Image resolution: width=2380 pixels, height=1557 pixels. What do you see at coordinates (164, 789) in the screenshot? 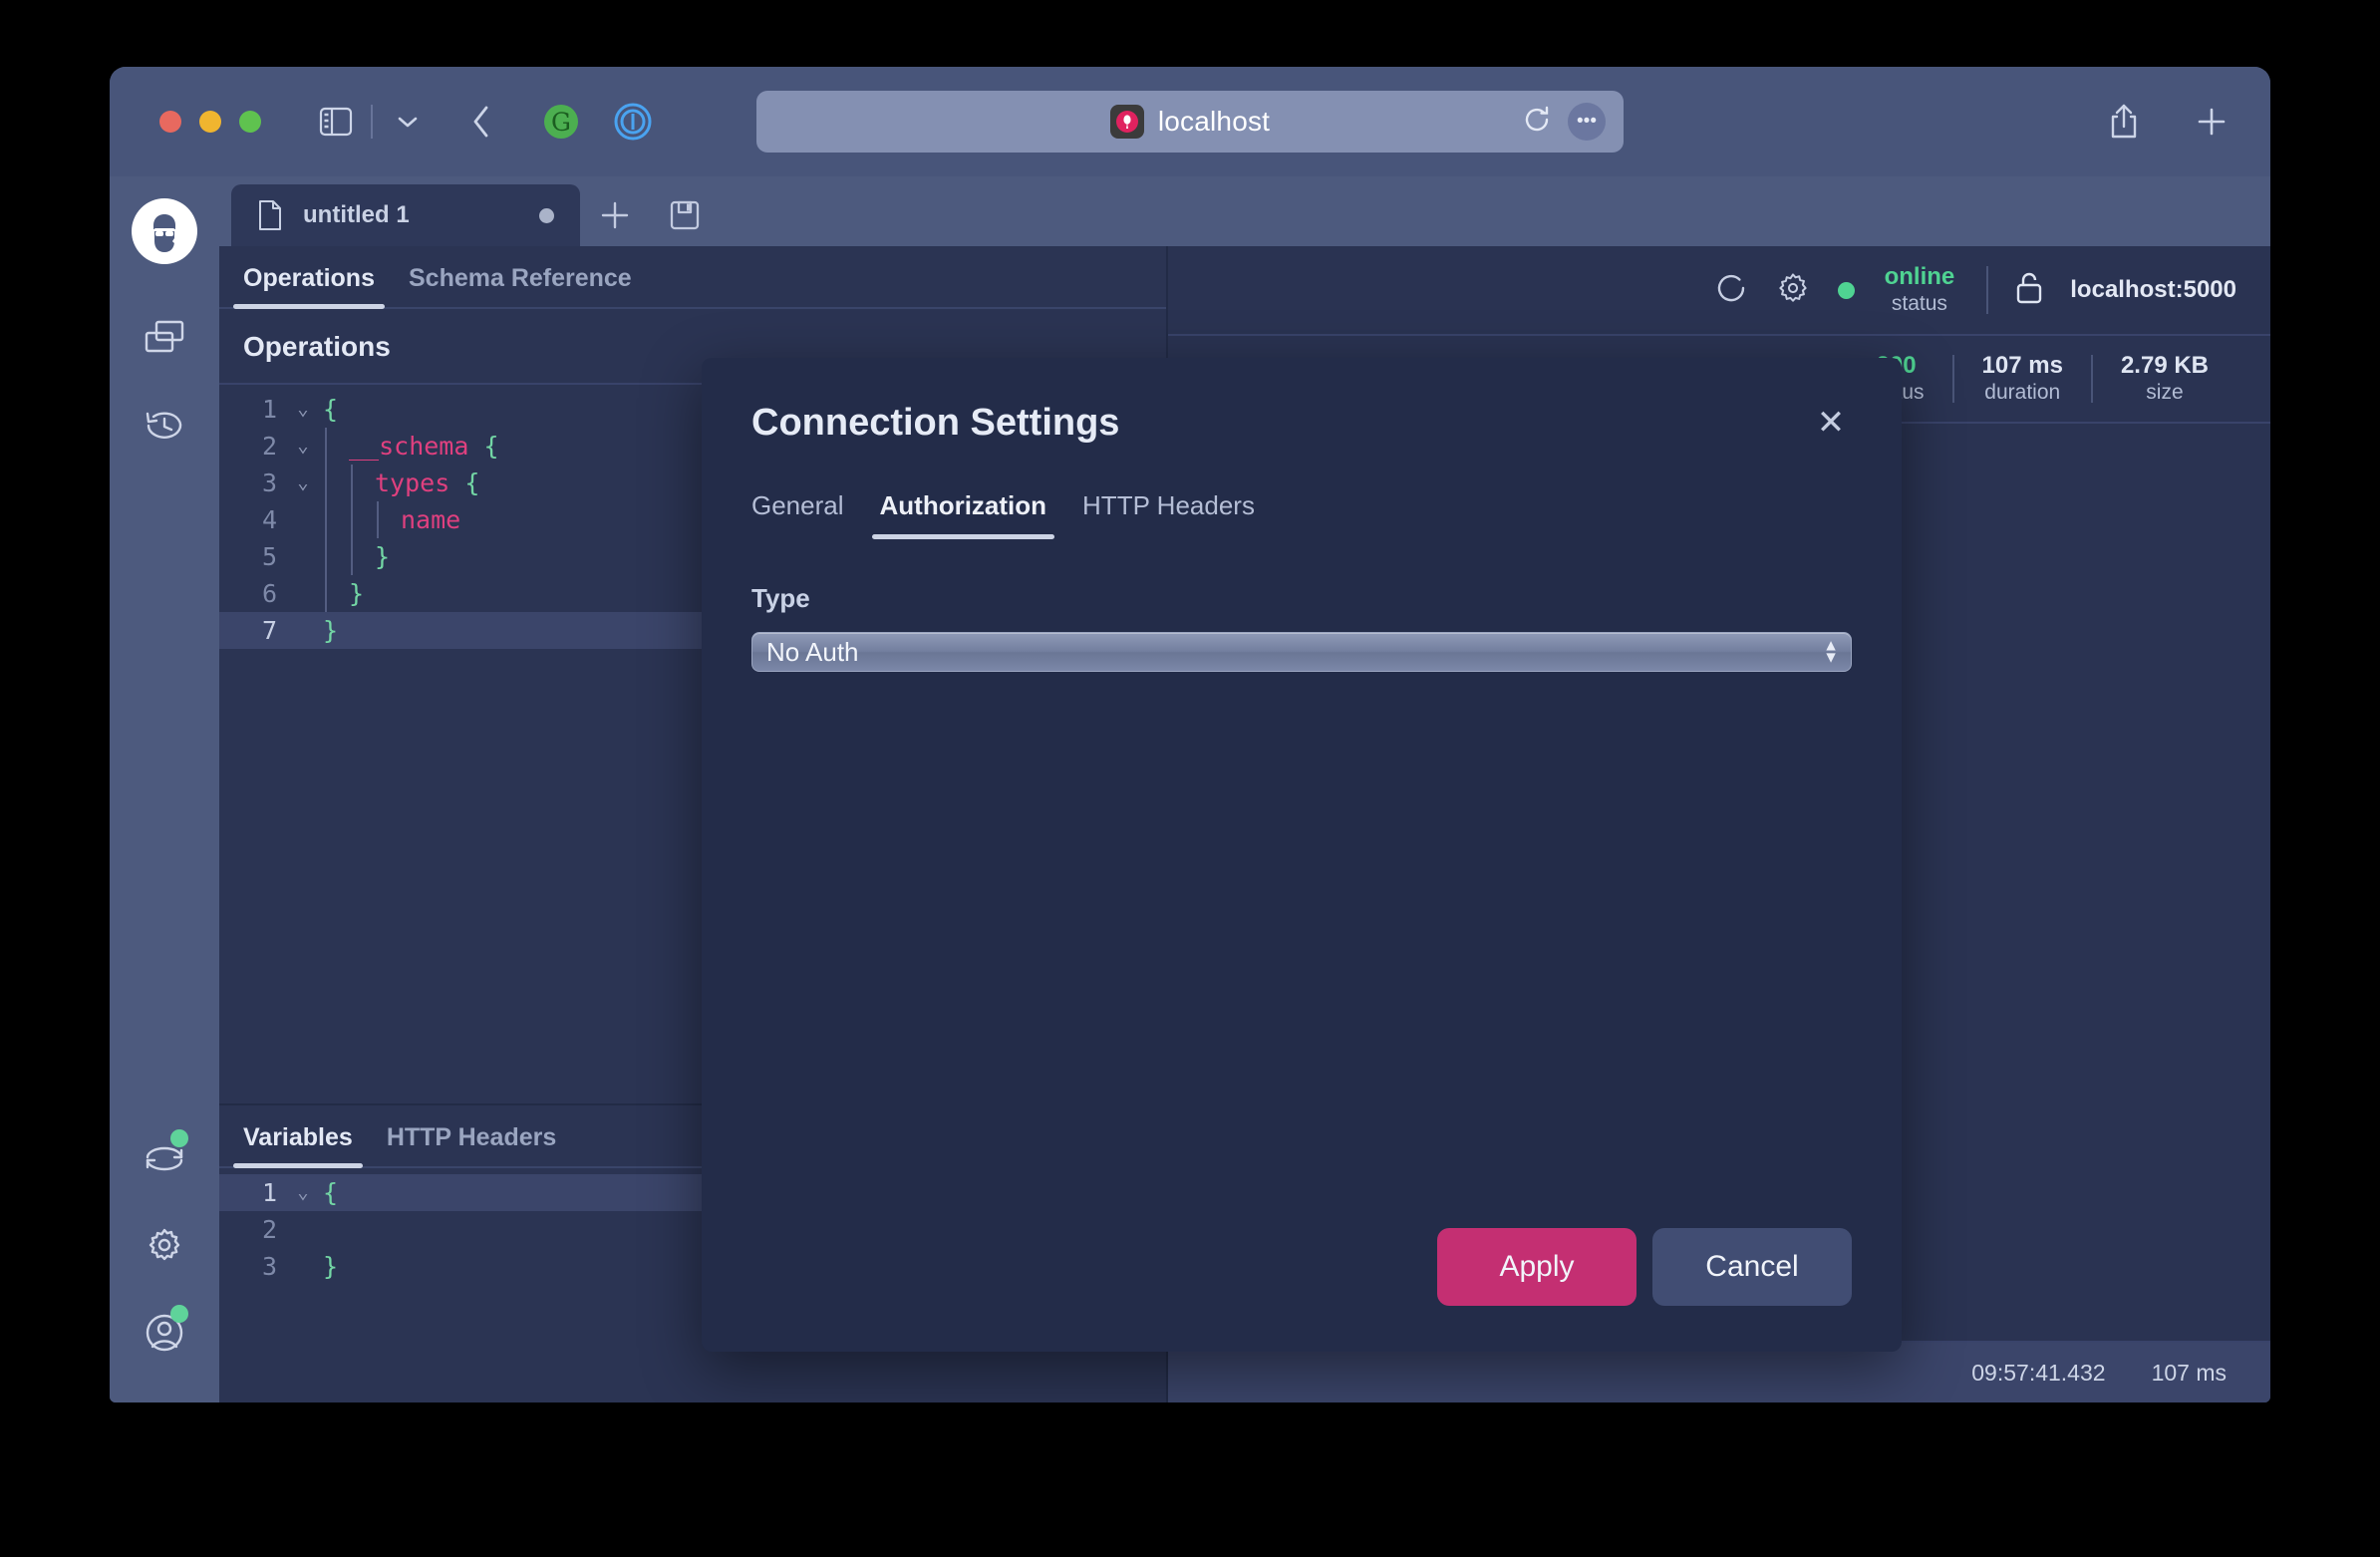
I see `app-sidebar` at bounding box center [164, 789].